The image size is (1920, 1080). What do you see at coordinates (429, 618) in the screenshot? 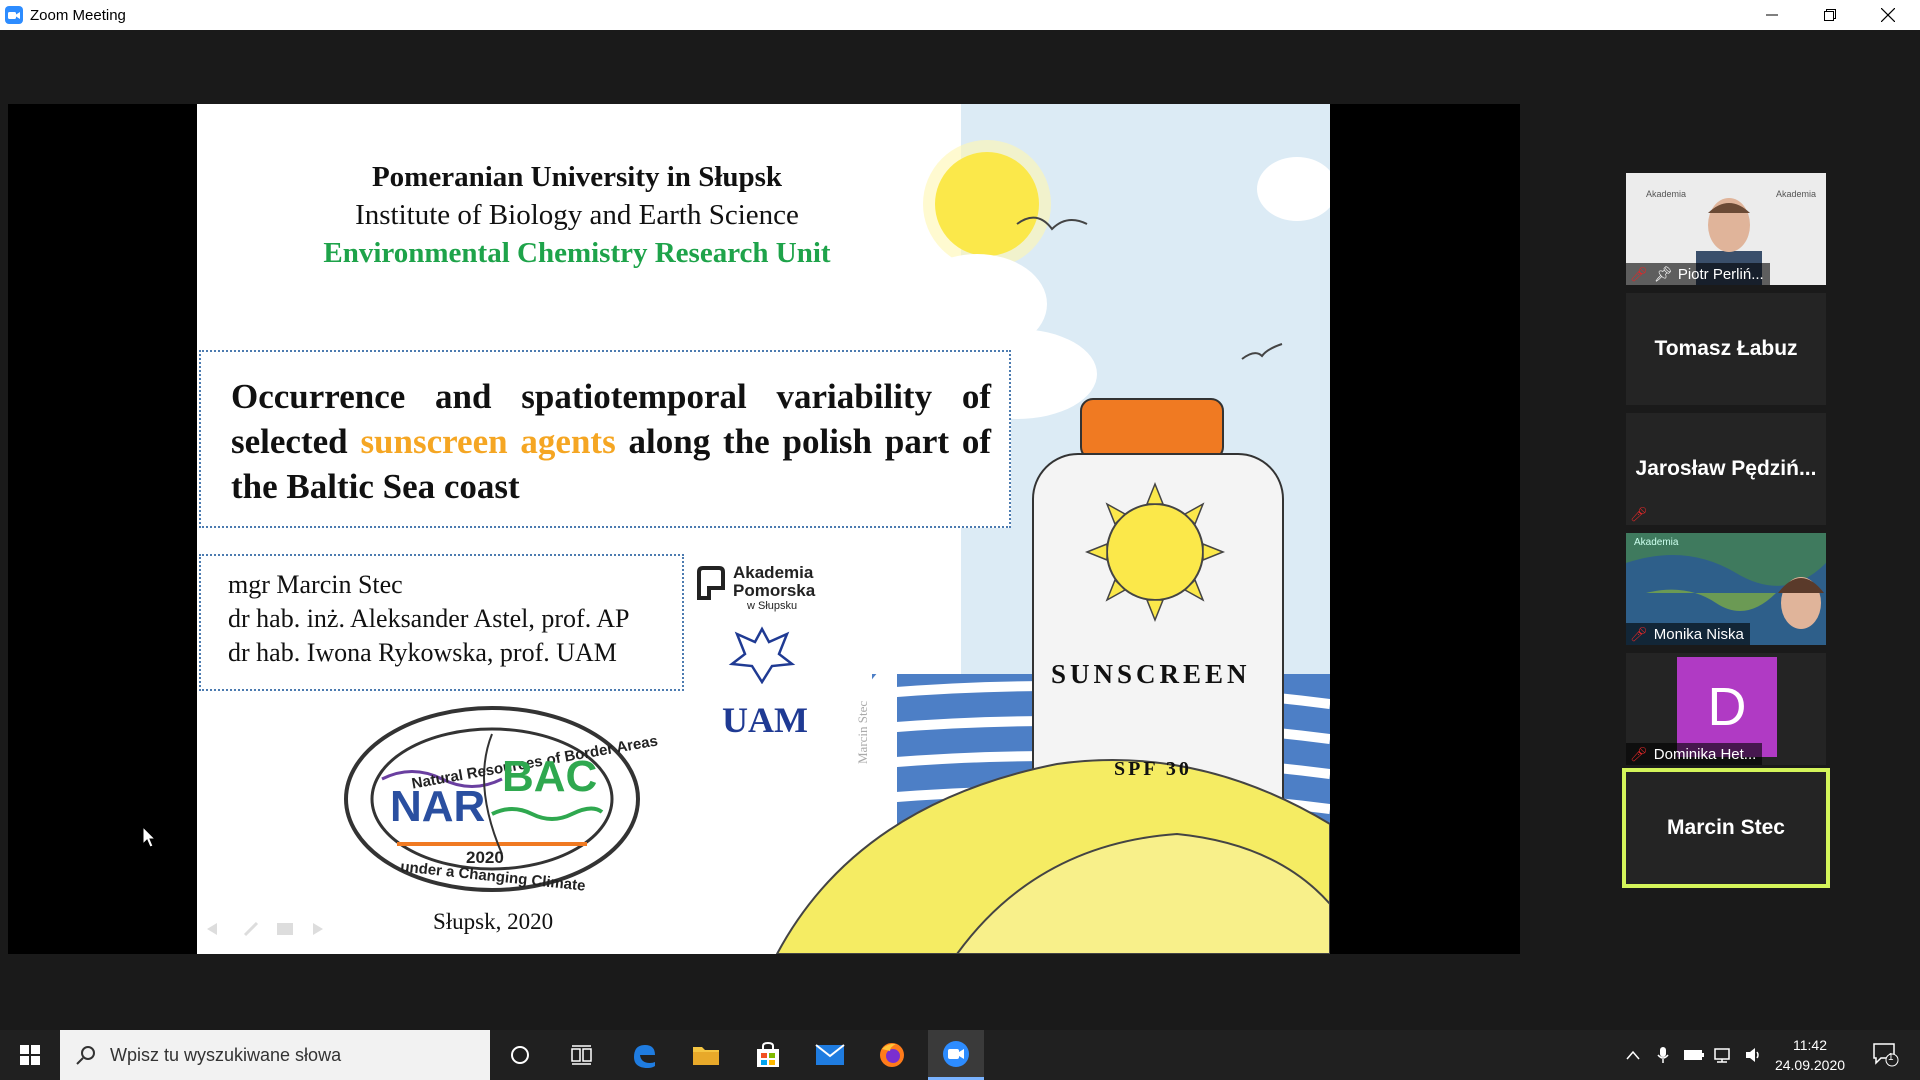
I see `author-2: dr hab. inż. Aleksander Astel, prof. AP` at bounding box center [429, 618].